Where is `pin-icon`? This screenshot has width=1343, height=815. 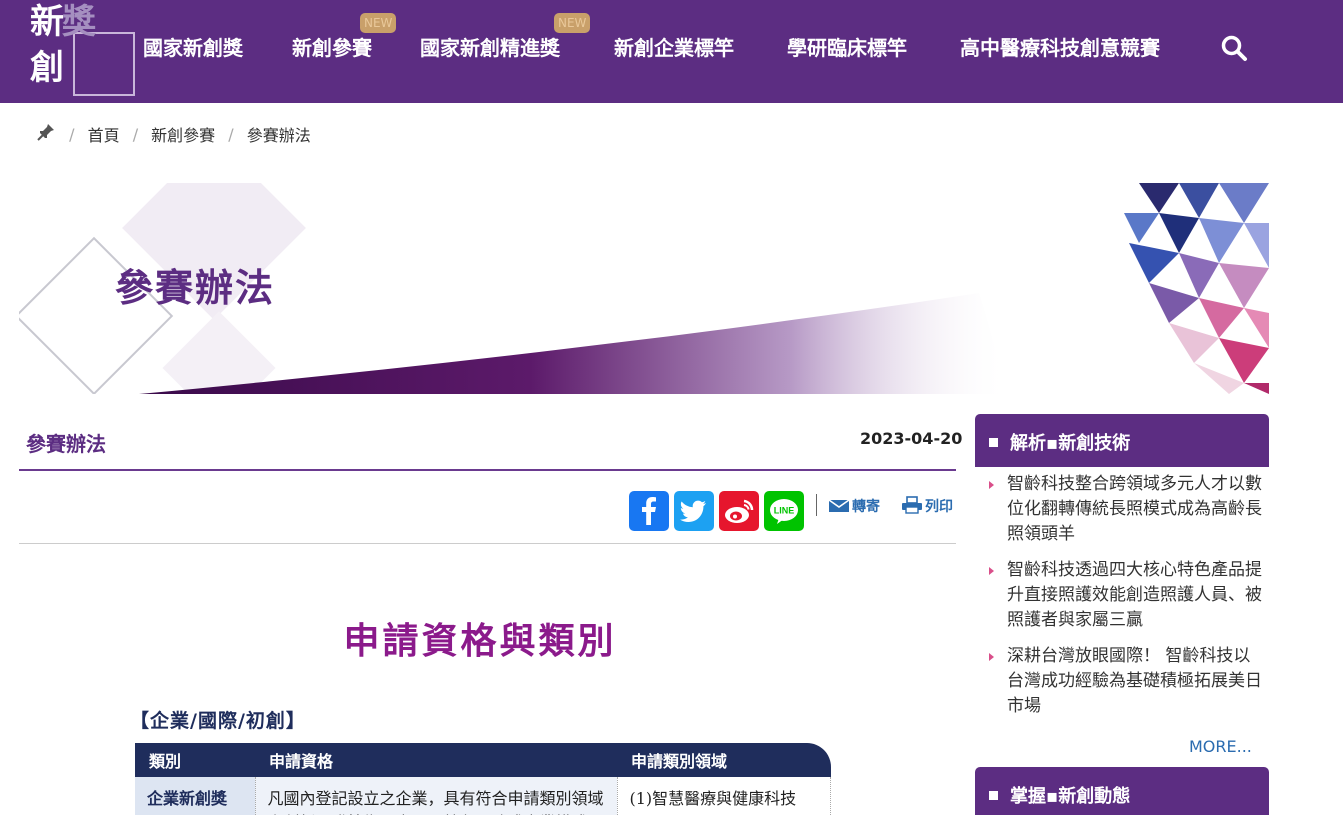 pin-icon is located at coordinates (46, 134).